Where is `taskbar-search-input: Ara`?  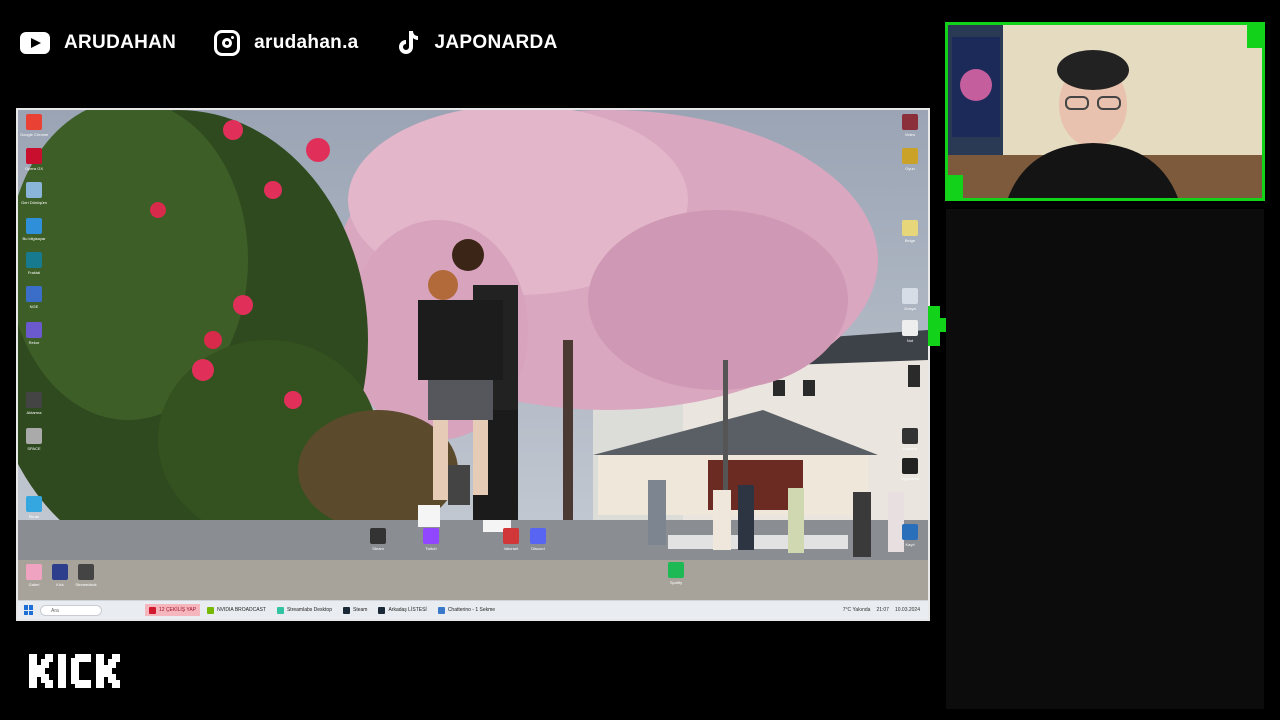
taskbar-search-input: Ara is located at coordinates (71, 610).